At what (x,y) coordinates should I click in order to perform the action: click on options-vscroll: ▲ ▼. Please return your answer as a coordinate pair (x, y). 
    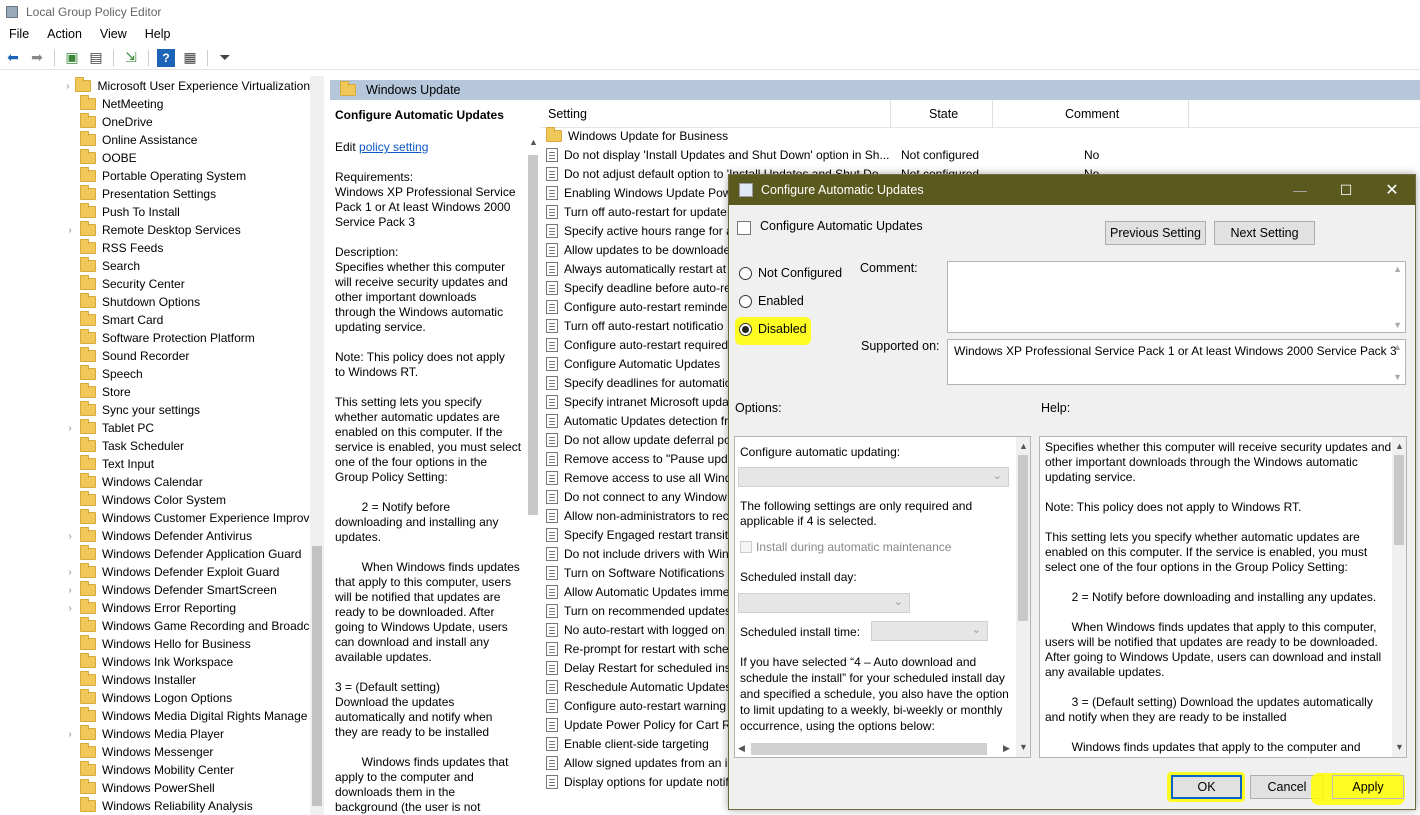
    Looking at the image, I should click on (1023, 597).